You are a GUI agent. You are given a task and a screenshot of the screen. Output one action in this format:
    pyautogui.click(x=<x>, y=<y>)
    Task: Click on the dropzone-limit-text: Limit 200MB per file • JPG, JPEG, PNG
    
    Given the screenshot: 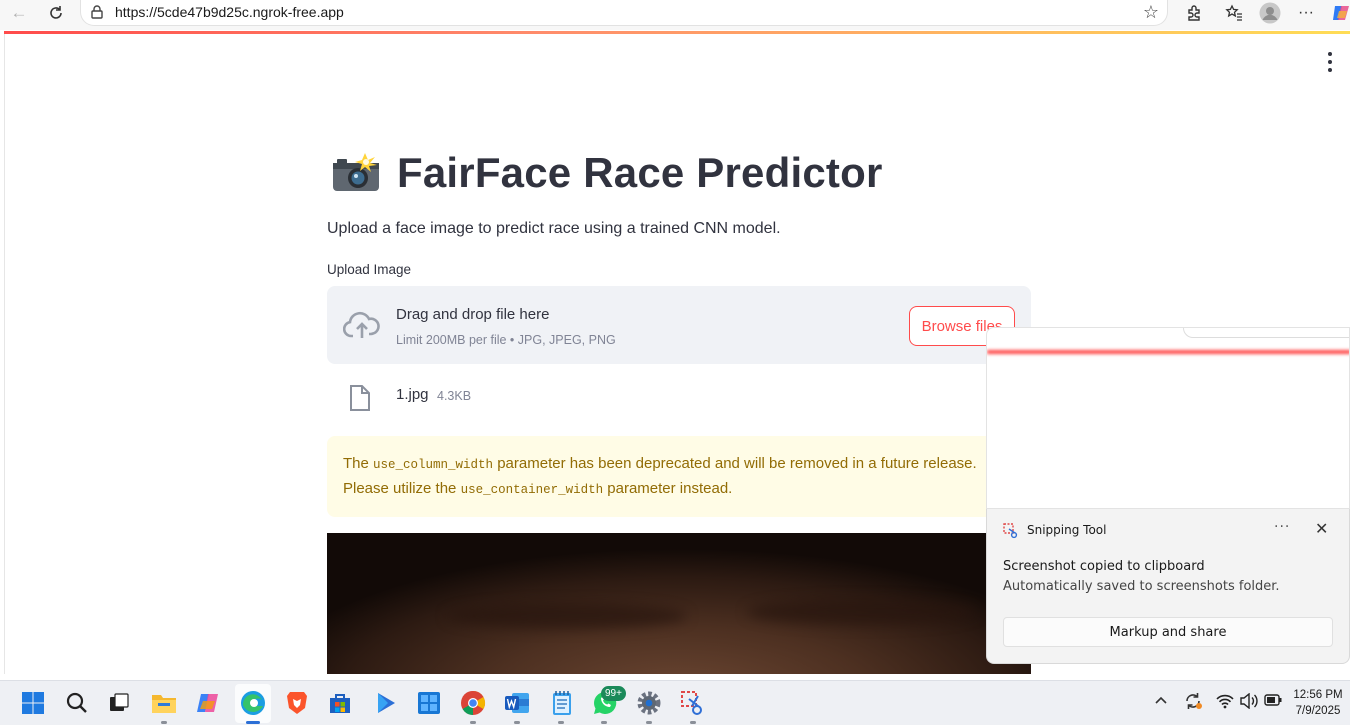 What is the action you would take?
    pyautogui.click(x=506, y=340)
    